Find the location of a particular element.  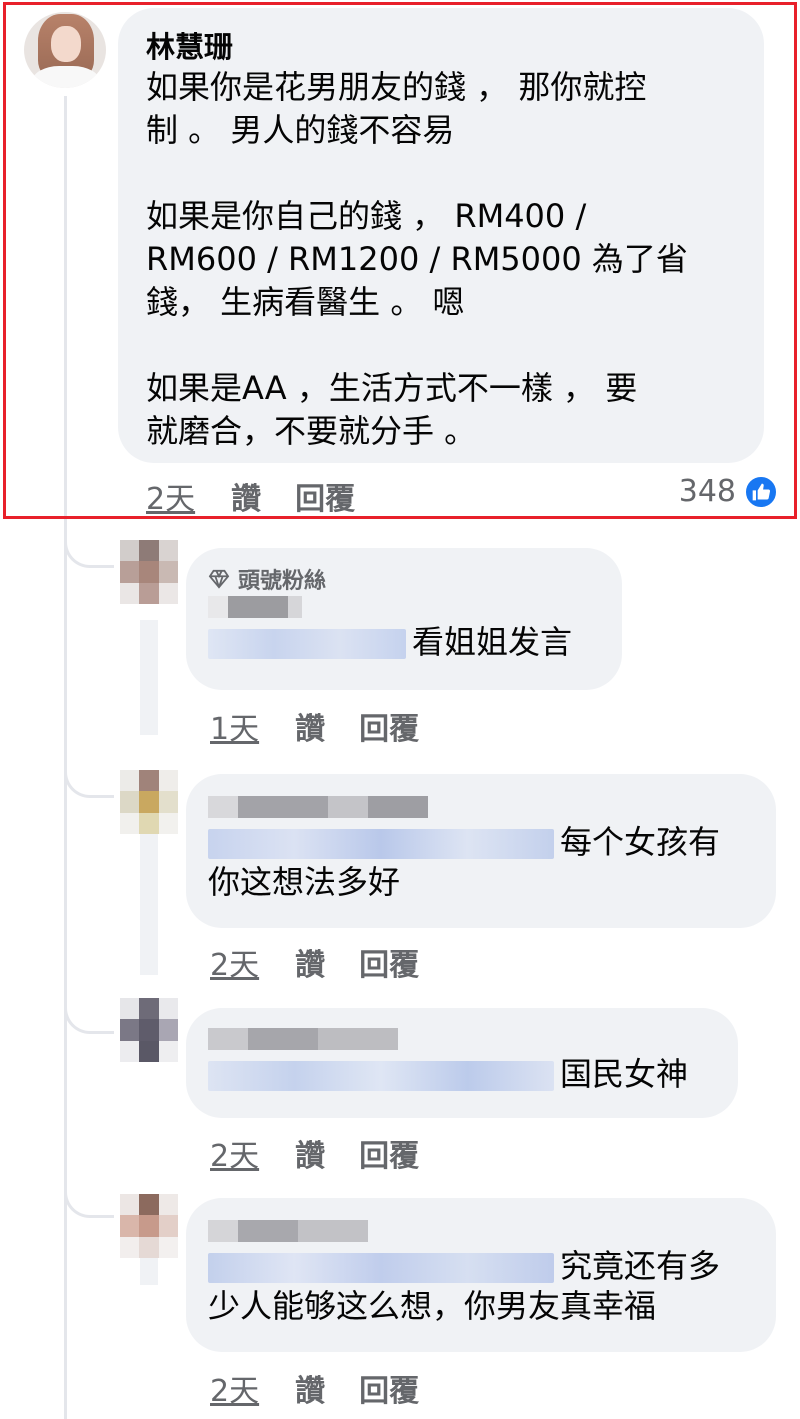

reply-timestamp: 1天 is located at coordinates (234, 726).